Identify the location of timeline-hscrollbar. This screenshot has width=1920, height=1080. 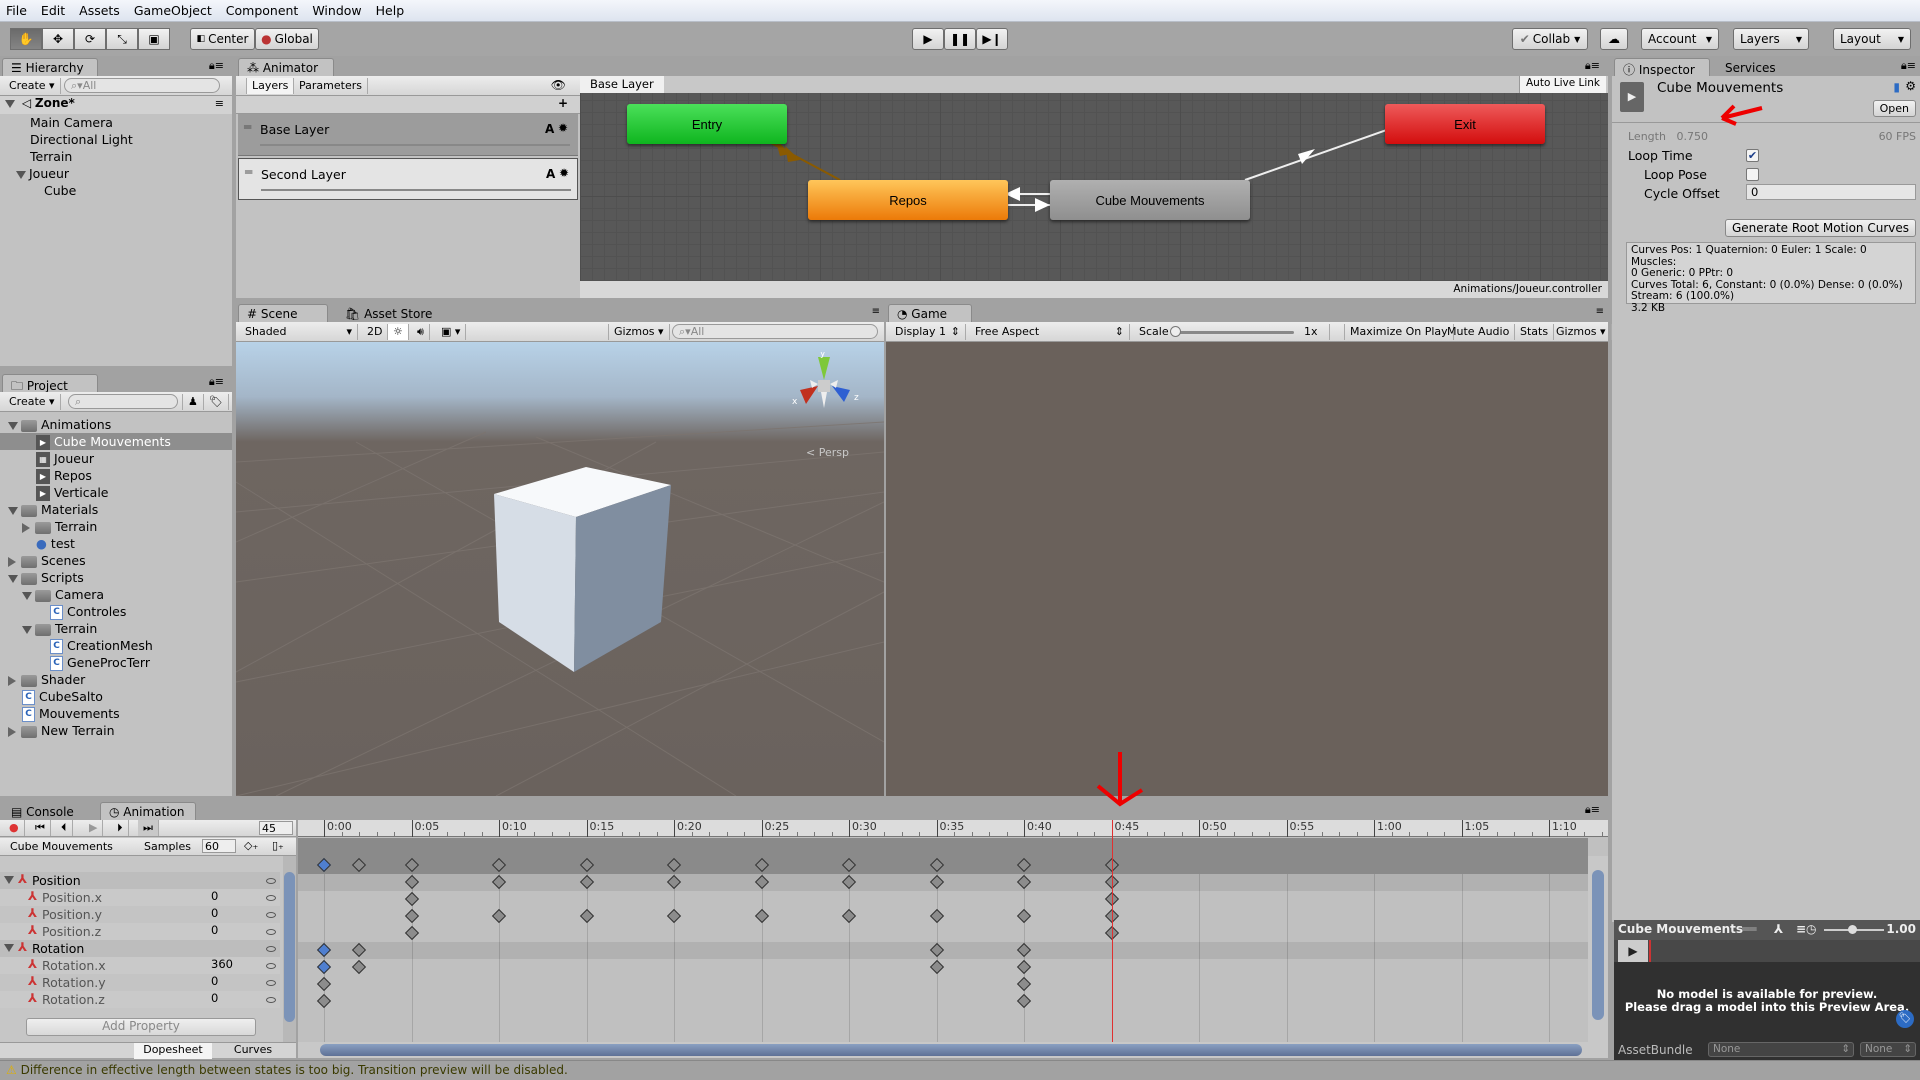
(953, 1050).